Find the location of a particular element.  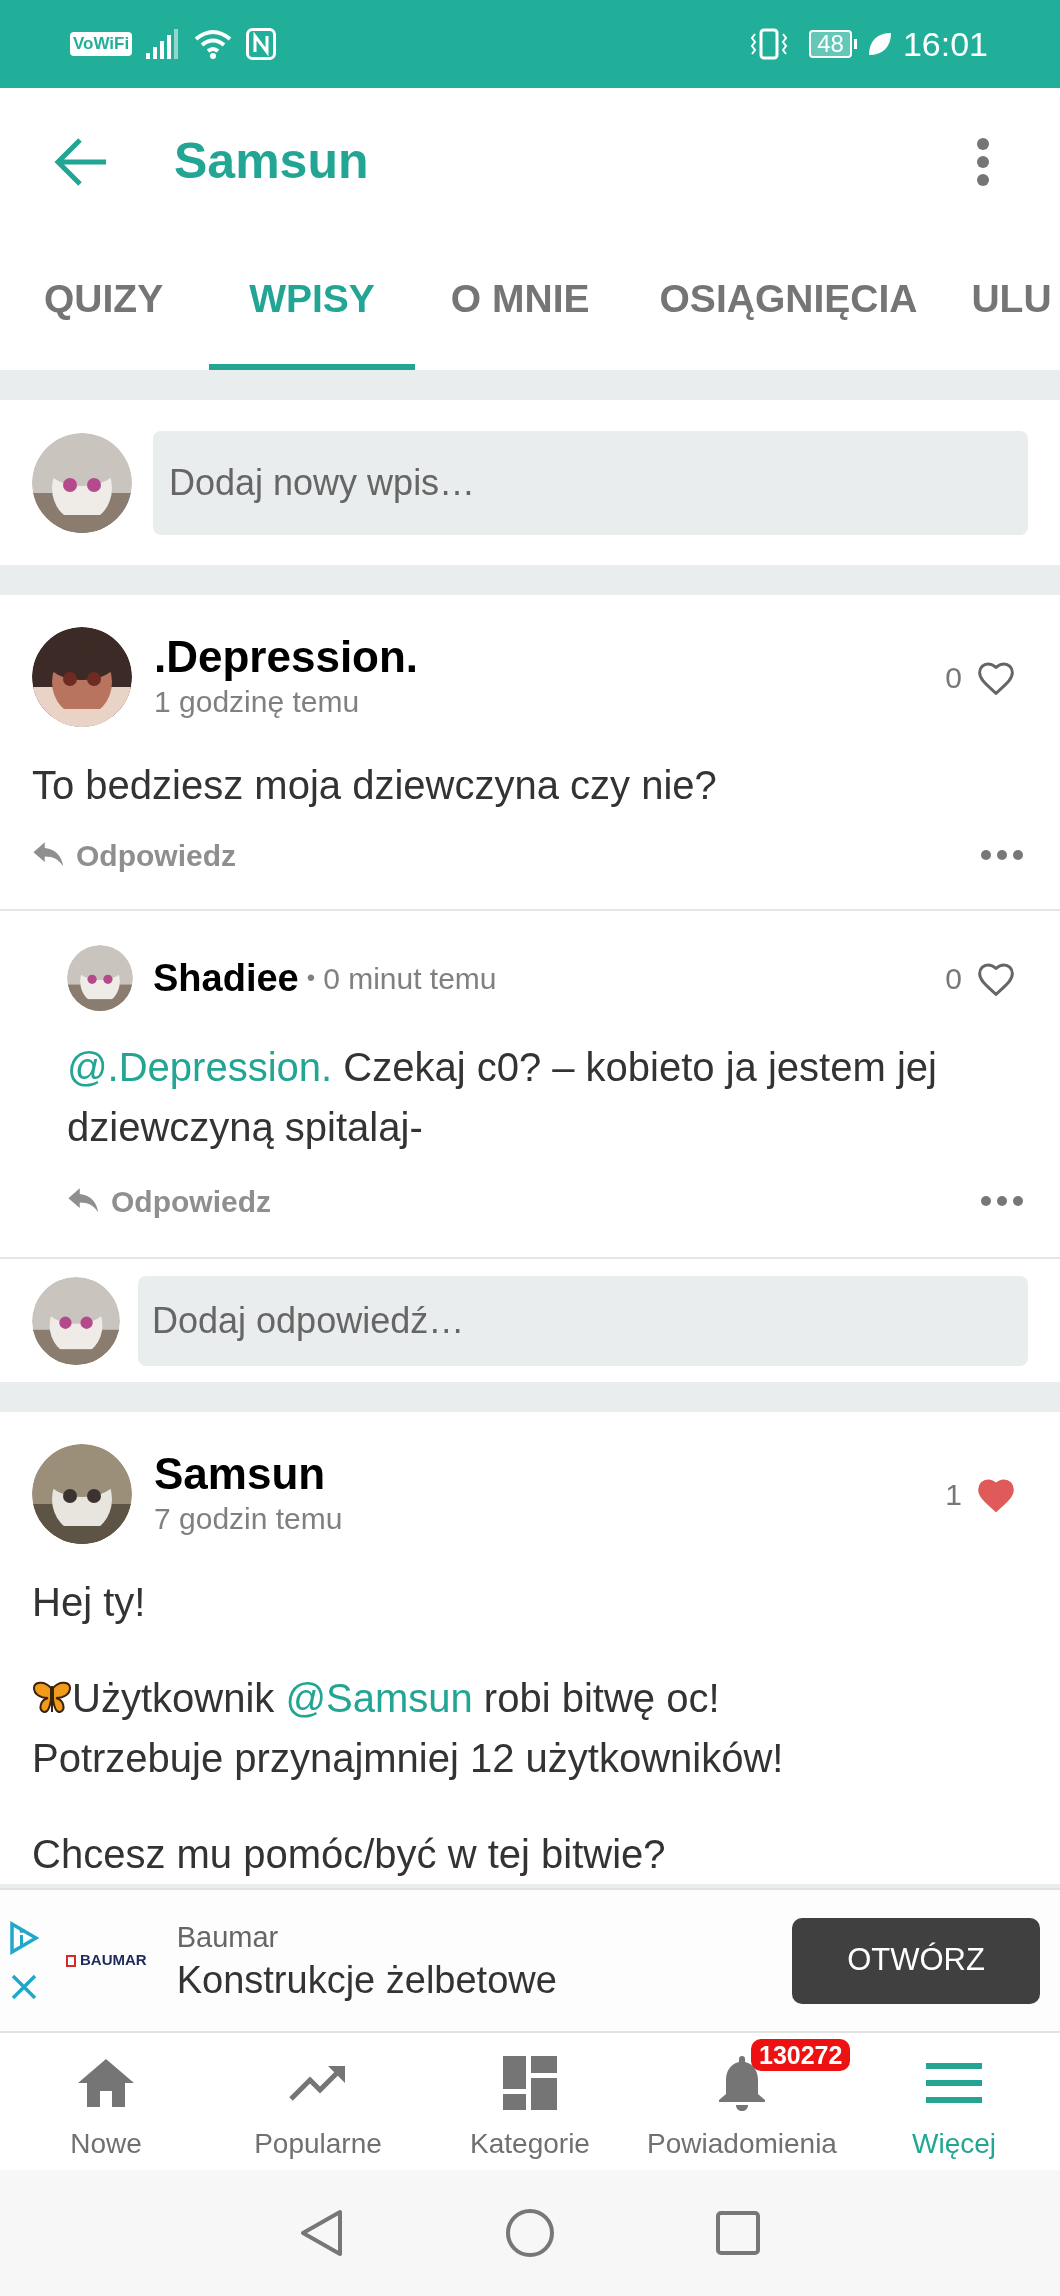

leaf-icon is located at coordinates (879, 44).